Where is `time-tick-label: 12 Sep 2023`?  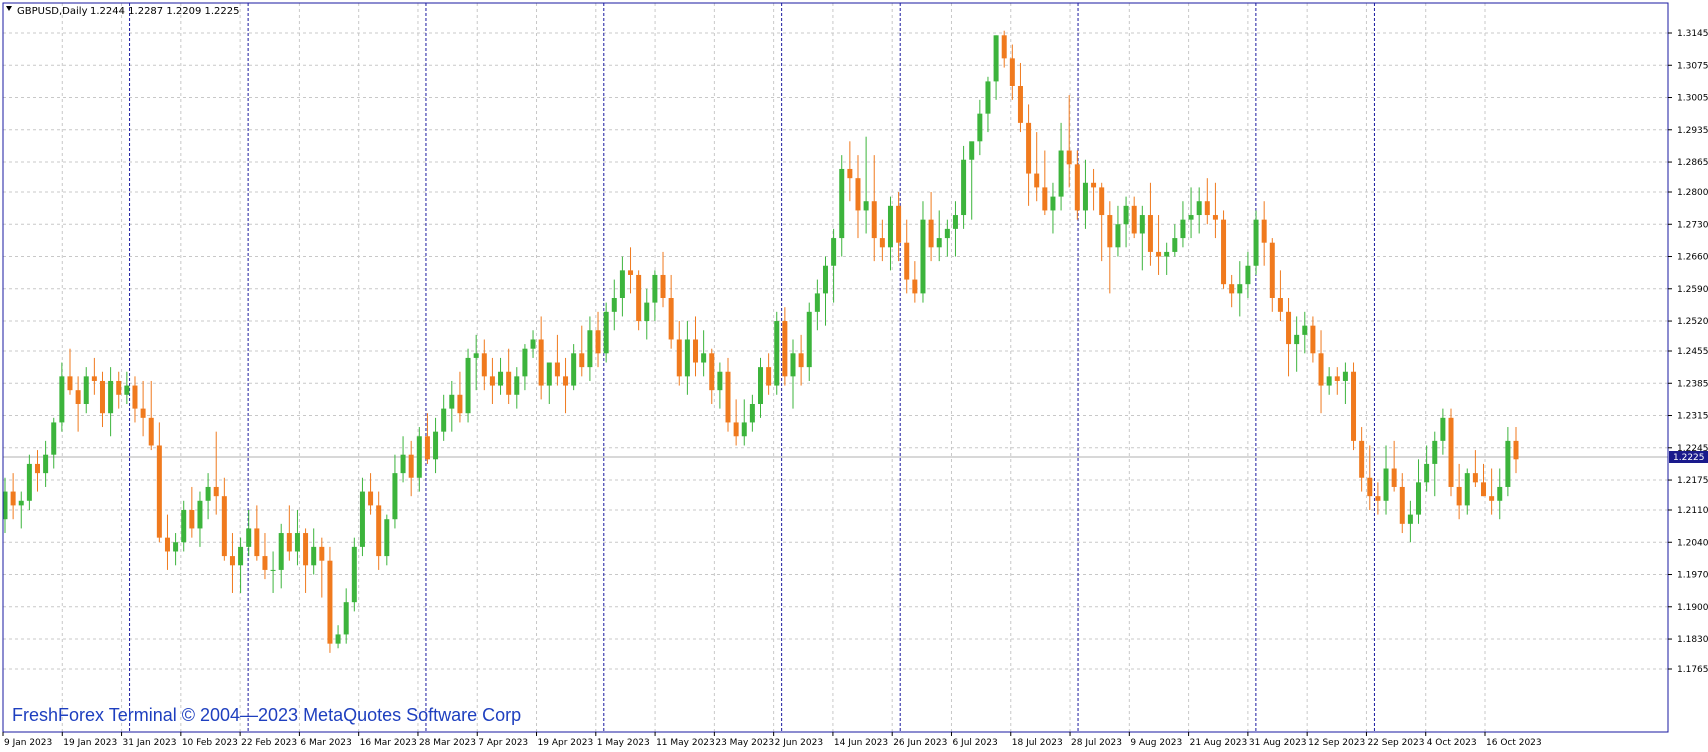 time-tick-label: 12 Sep 2023 is located at coordinates (1336, 743).